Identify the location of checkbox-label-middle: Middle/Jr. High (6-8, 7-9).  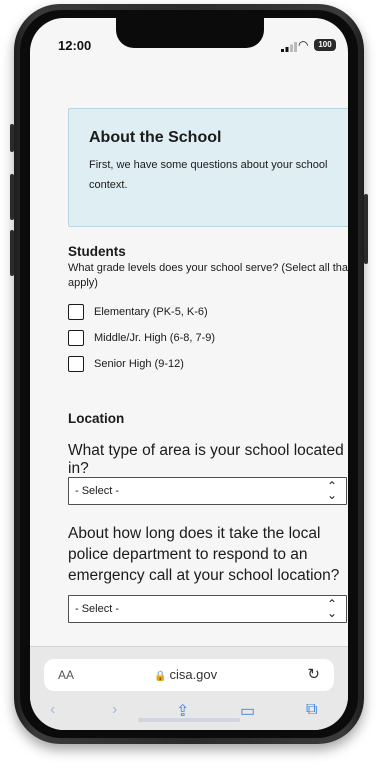
(154, 338).